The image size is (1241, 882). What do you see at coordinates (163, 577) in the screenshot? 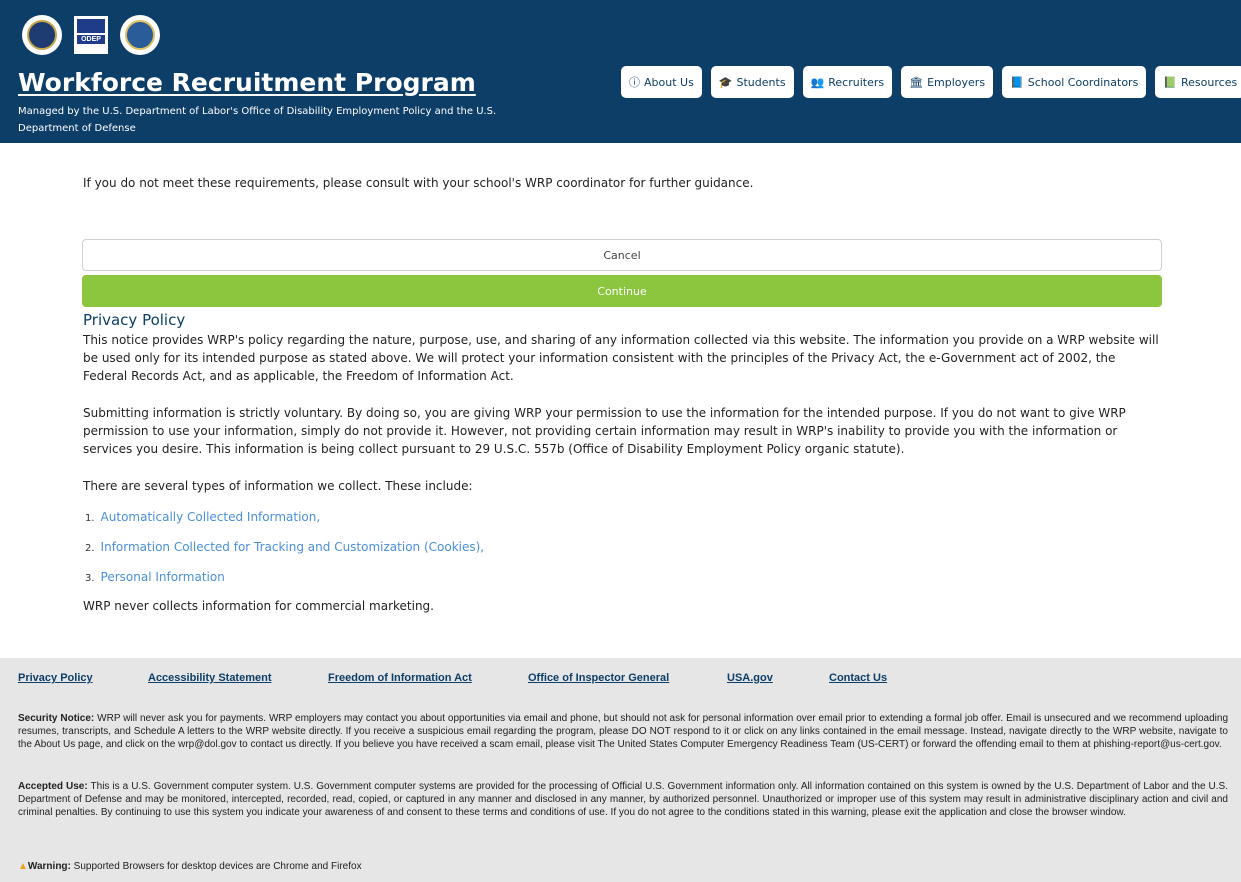
I see `personal-information-link: Personal Information` at bounding box center [163, 577].